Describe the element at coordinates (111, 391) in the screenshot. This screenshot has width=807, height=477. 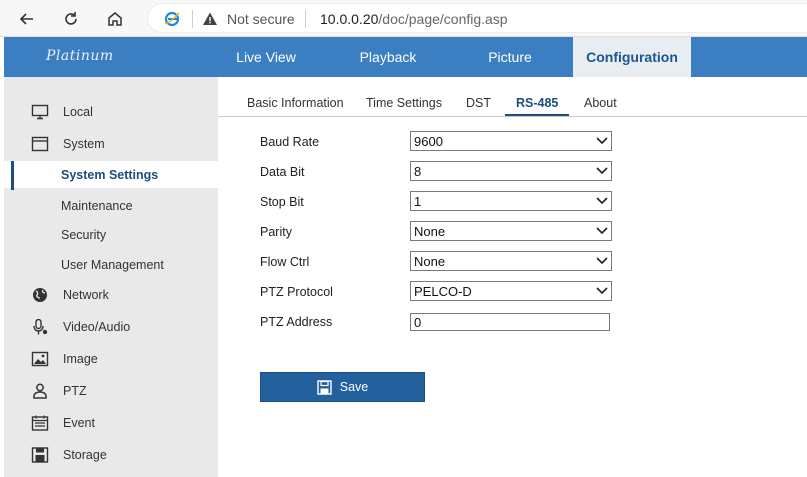
I see `sidebar-item-ptz: PTZ` at that location.